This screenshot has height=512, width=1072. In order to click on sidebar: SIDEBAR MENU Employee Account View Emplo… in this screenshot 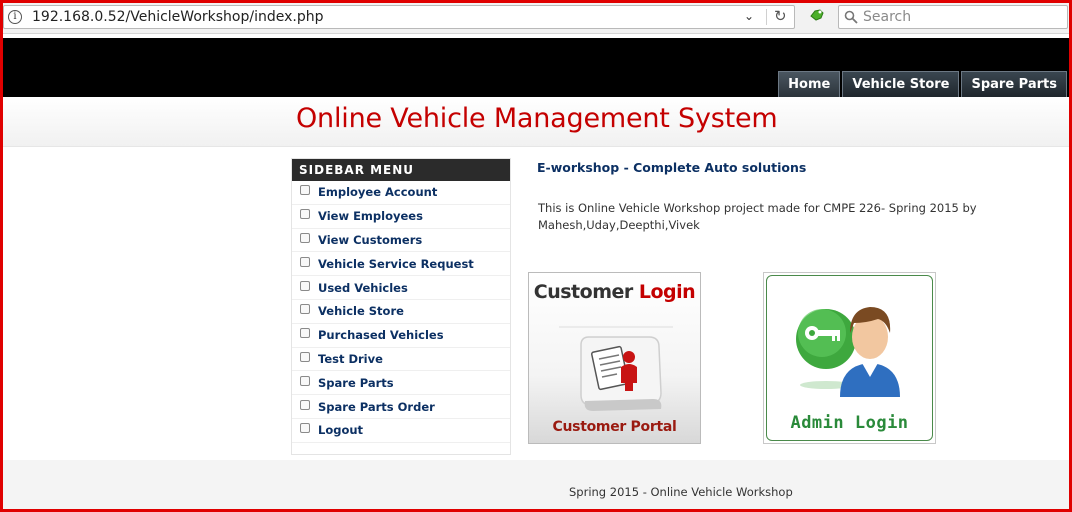, I will do `click(401, 306)`.